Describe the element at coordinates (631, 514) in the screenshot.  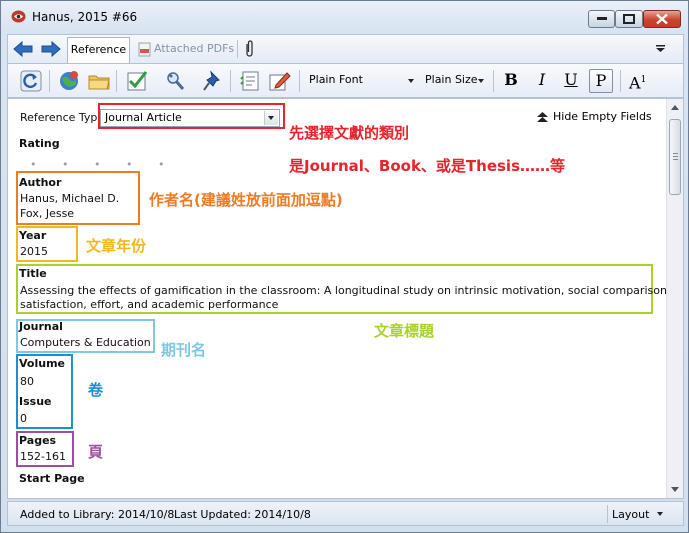
I see `layout-label: Layout` at that location.